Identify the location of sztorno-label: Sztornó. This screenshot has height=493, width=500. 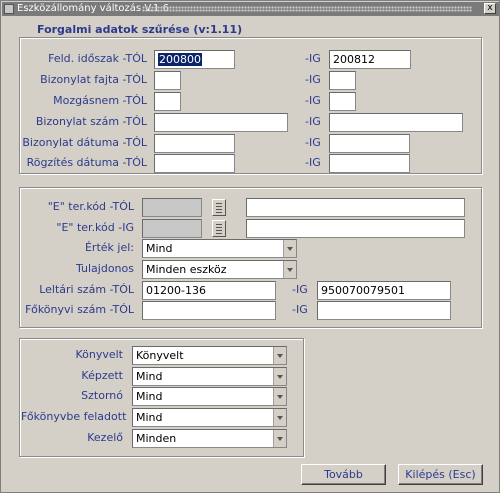
(102, 395).